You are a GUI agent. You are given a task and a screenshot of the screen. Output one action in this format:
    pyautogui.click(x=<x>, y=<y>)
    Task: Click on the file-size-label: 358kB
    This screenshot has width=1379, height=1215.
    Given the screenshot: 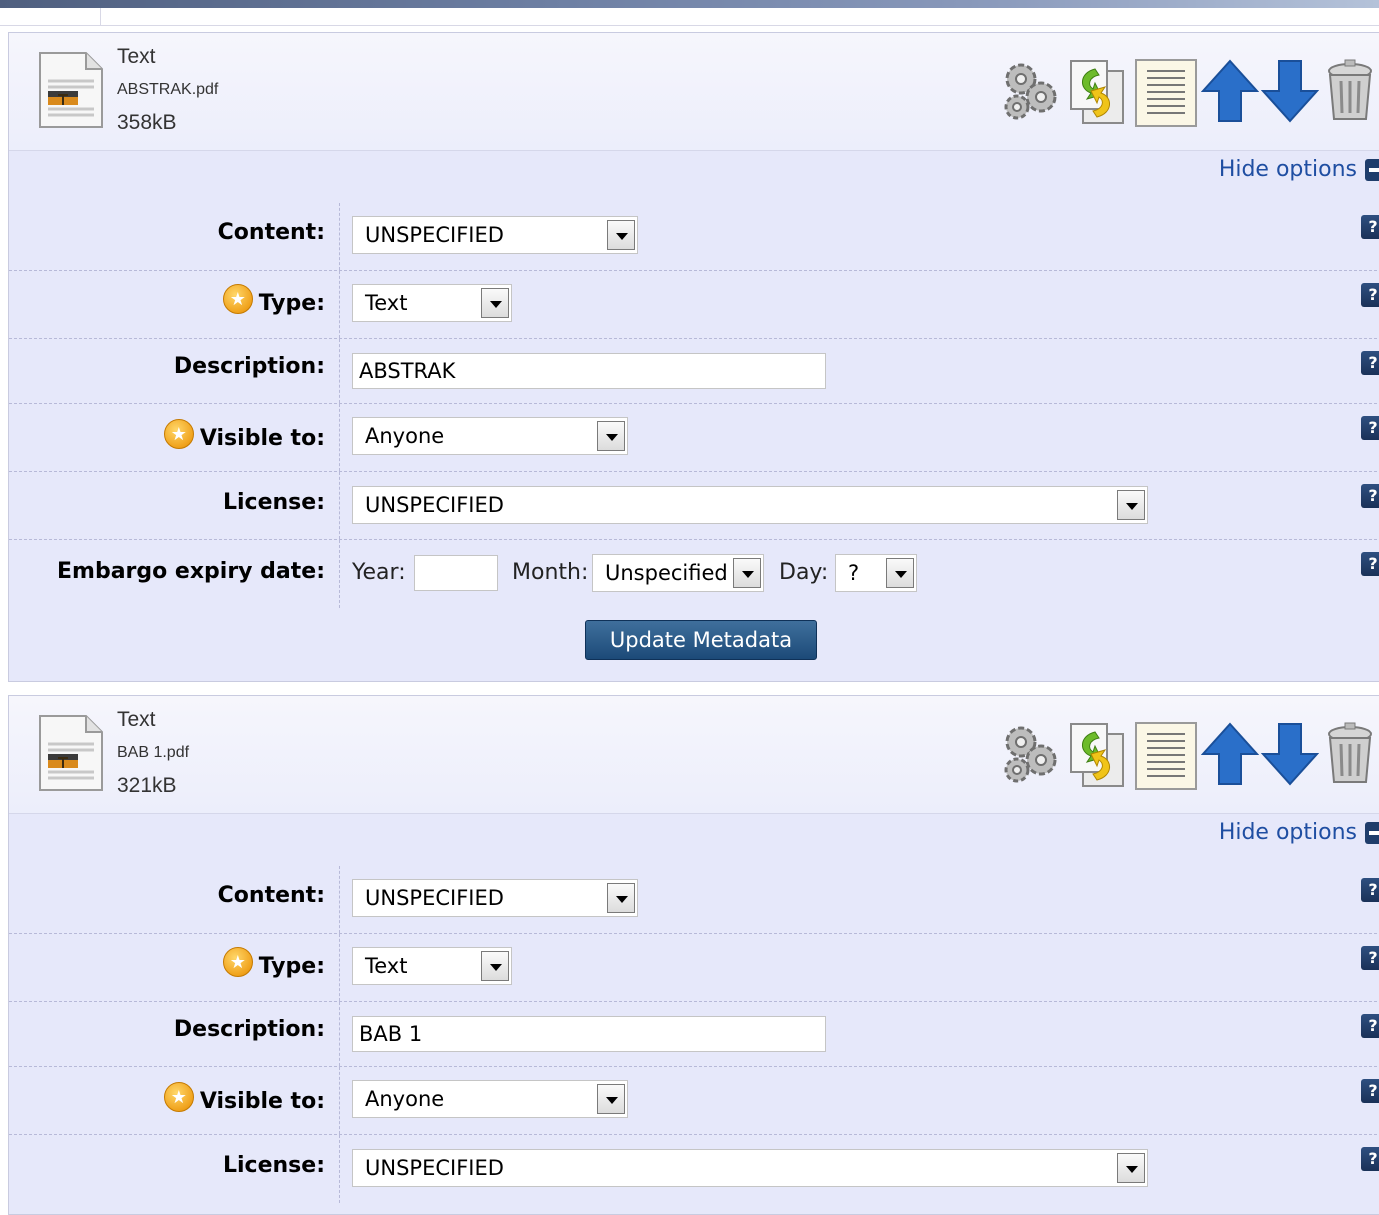 What is the action you would take?
    pyautogui.click(x=147, y=122)
    